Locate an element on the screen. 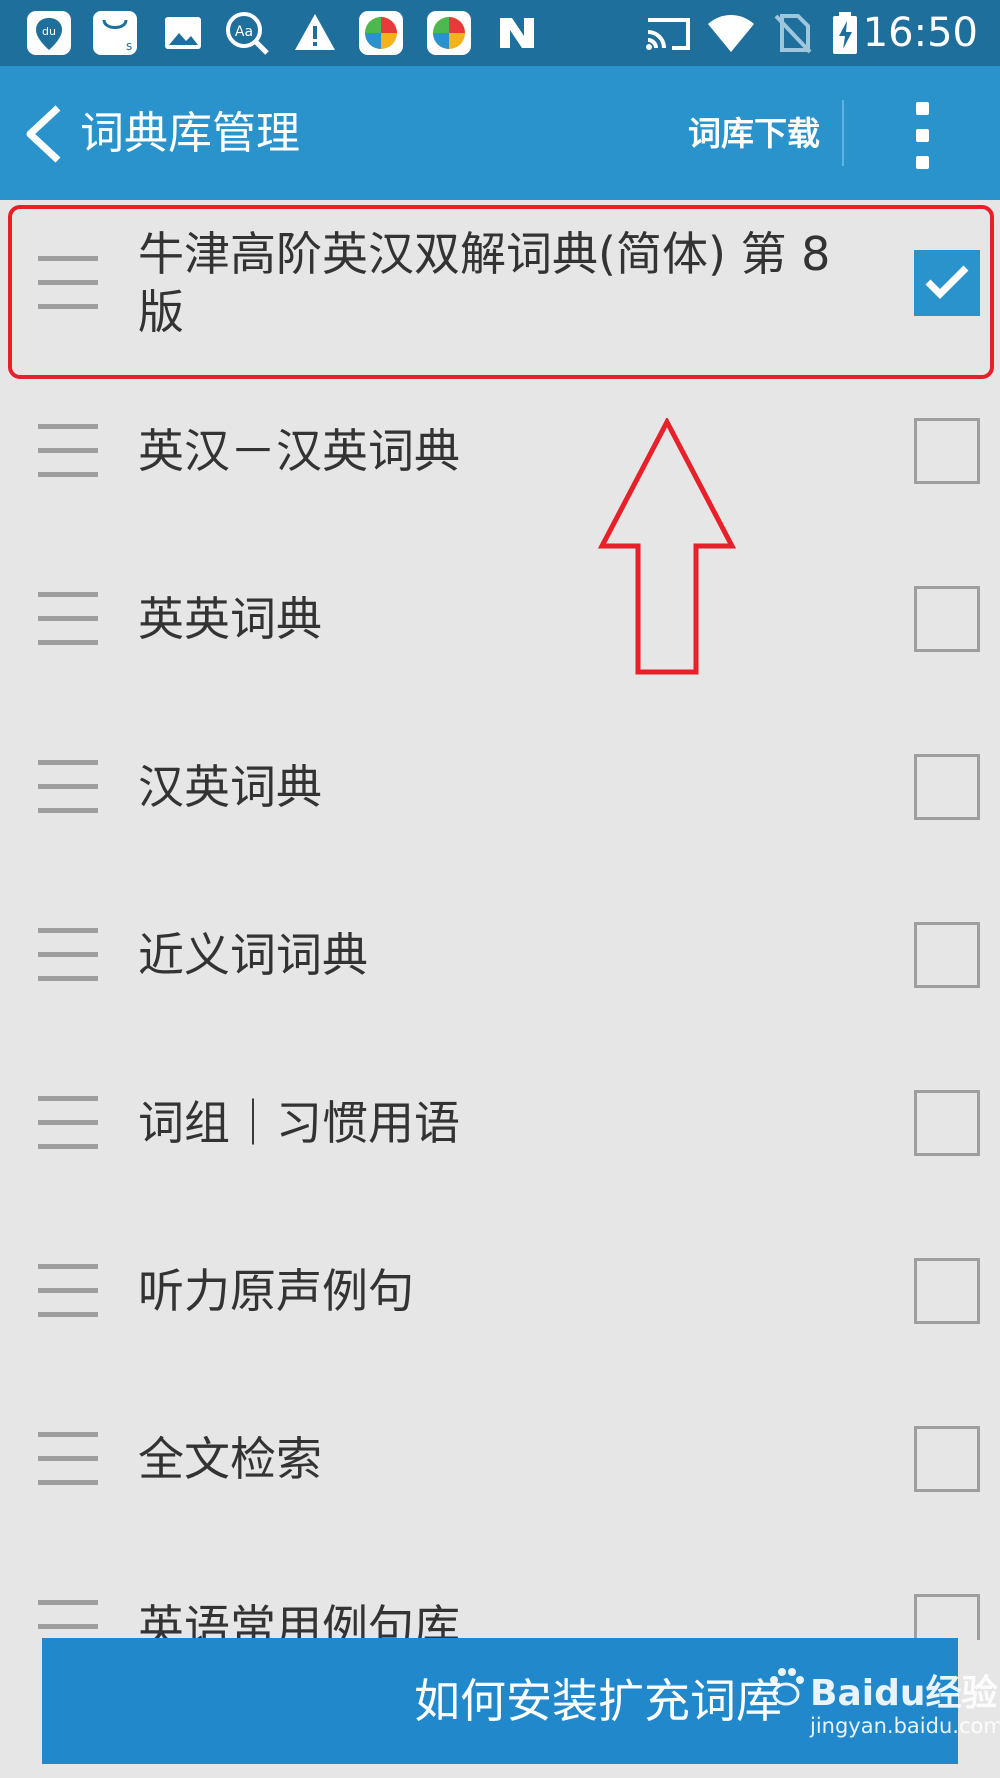 Image resolution: width=1000 pixels, height=1778 pixels. list-item: 听力原声例句 is located at coordinates (500, 1292).